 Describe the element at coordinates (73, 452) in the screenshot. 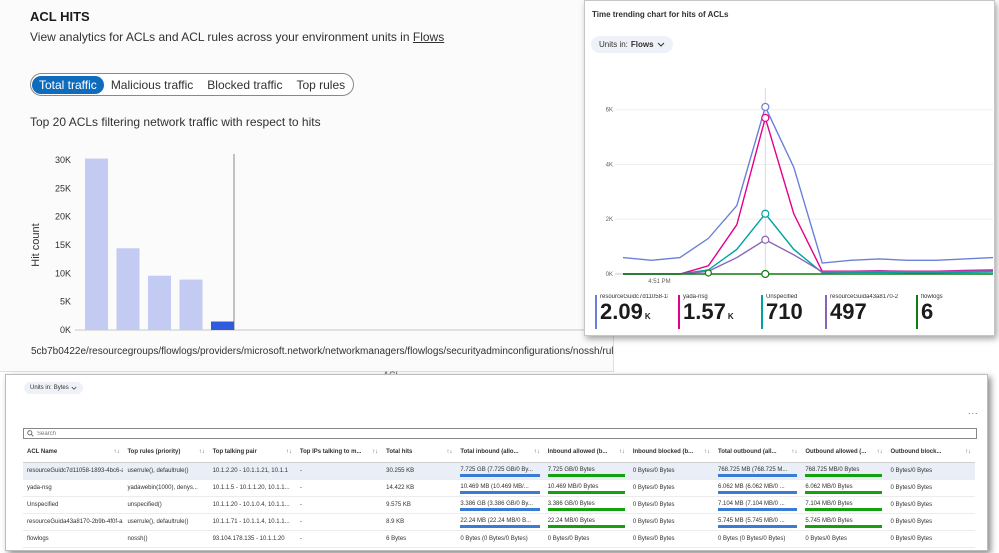

I see `column-header: ACL Name ↑↓` at that location.